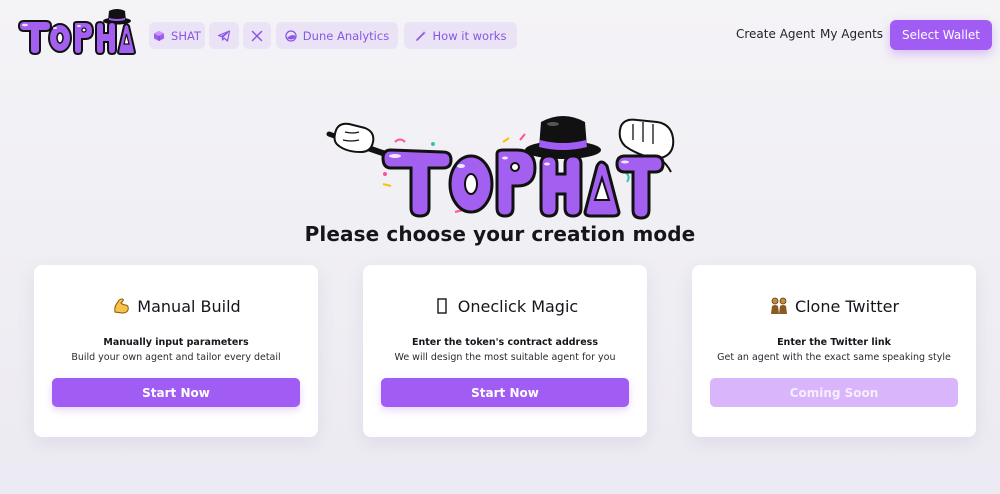 The height and width of the screenshot is (494, 1000). I want to click on card-title: Manual Build, so click(189, 306).